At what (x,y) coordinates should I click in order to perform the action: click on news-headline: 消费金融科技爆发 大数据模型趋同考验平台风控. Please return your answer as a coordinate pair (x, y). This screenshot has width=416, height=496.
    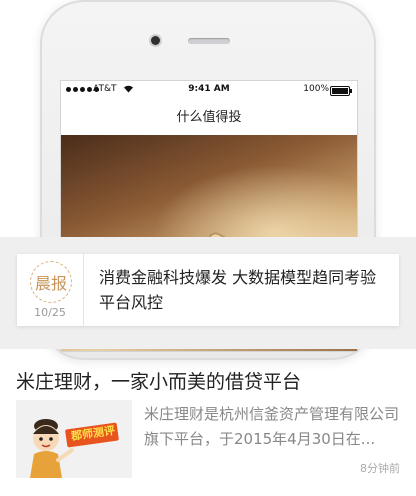
    Looking at the image, I should click on (241, 290).